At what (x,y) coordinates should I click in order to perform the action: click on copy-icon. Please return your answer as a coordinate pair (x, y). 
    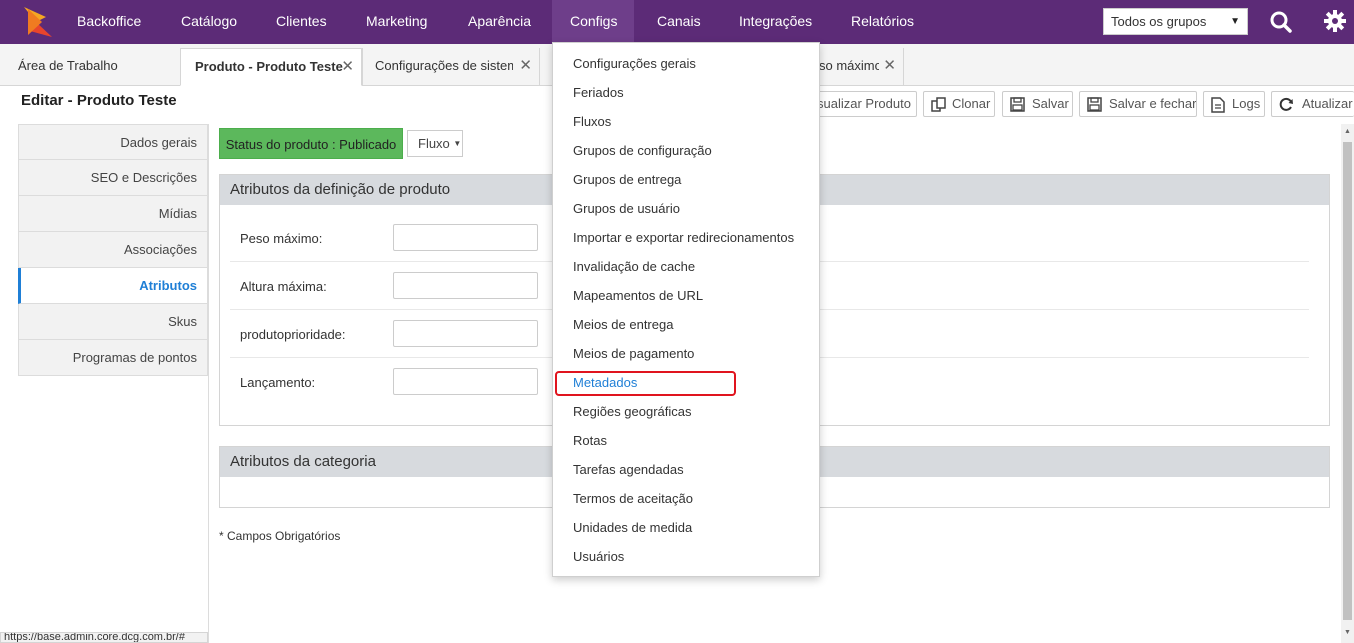
    Looking at the image, I should click on (938, 104).